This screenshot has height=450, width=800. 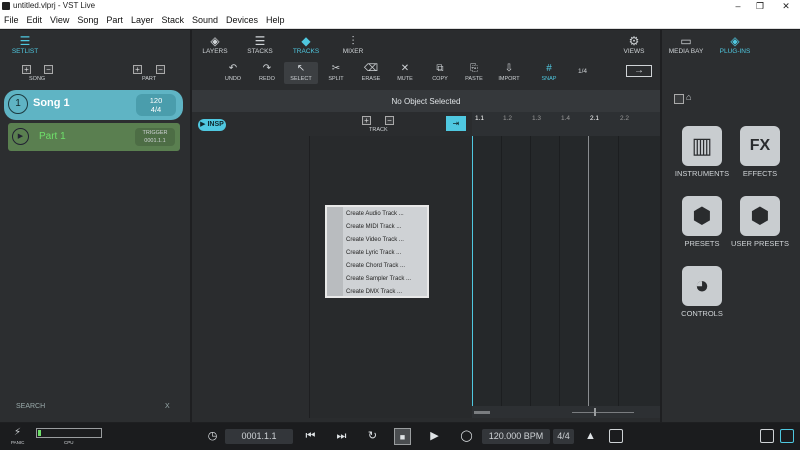 I want to click on cycle-button: ↻, so click(x=372, y=436).